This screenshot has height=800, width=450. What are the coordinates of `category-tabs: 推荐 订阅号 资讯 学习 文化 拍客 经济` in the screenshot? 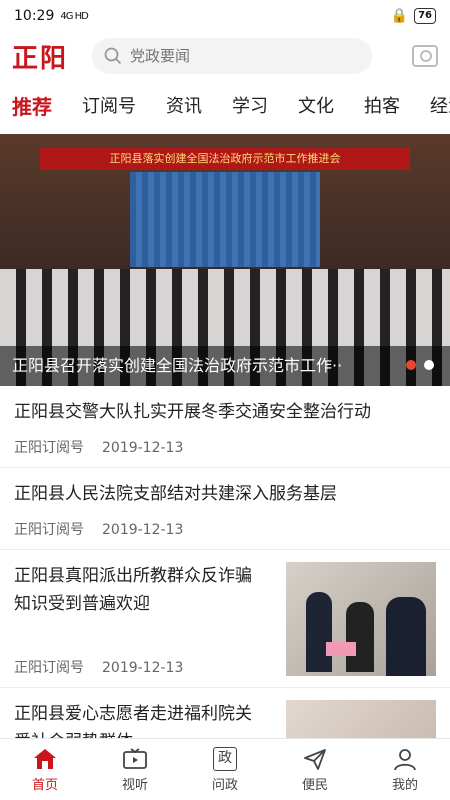 It's located at (225, 108).